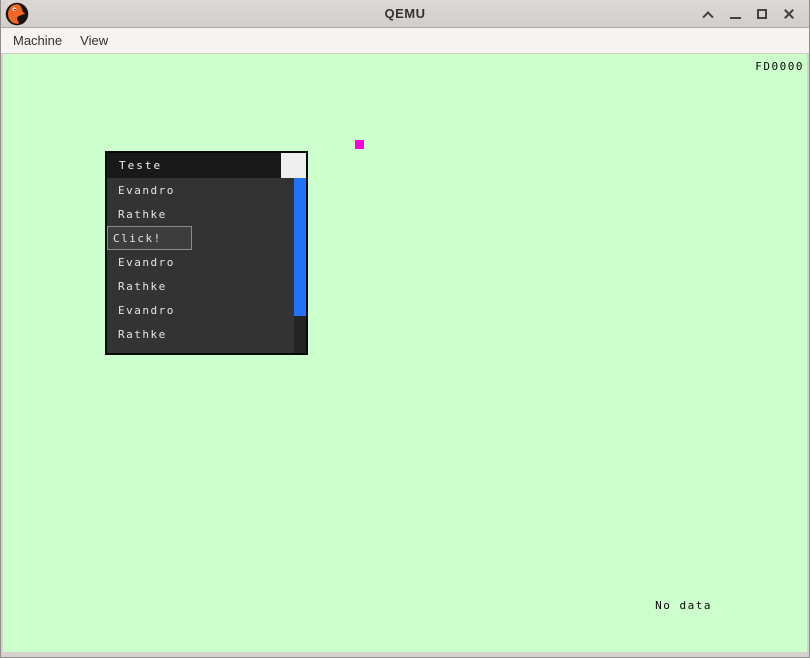  I want to click on chevron-up-icon, so click(708, 16).